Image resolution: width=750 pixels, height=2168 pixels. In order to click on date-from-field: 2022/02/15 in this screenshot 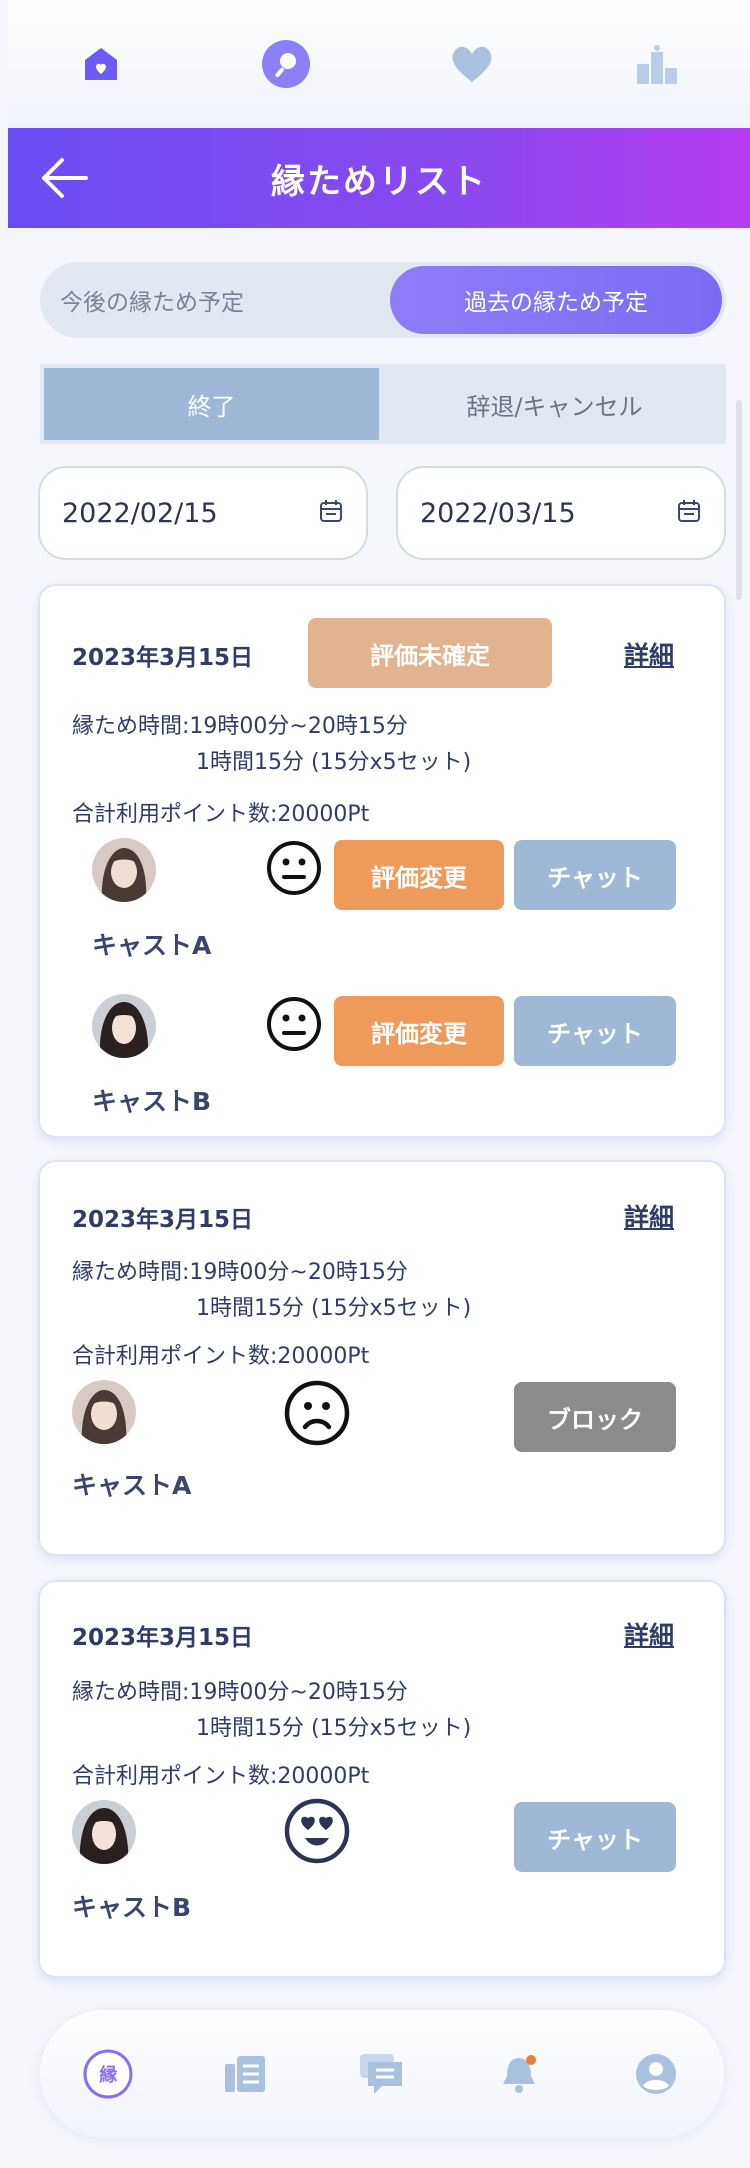, I will do `click(203, 513)`.